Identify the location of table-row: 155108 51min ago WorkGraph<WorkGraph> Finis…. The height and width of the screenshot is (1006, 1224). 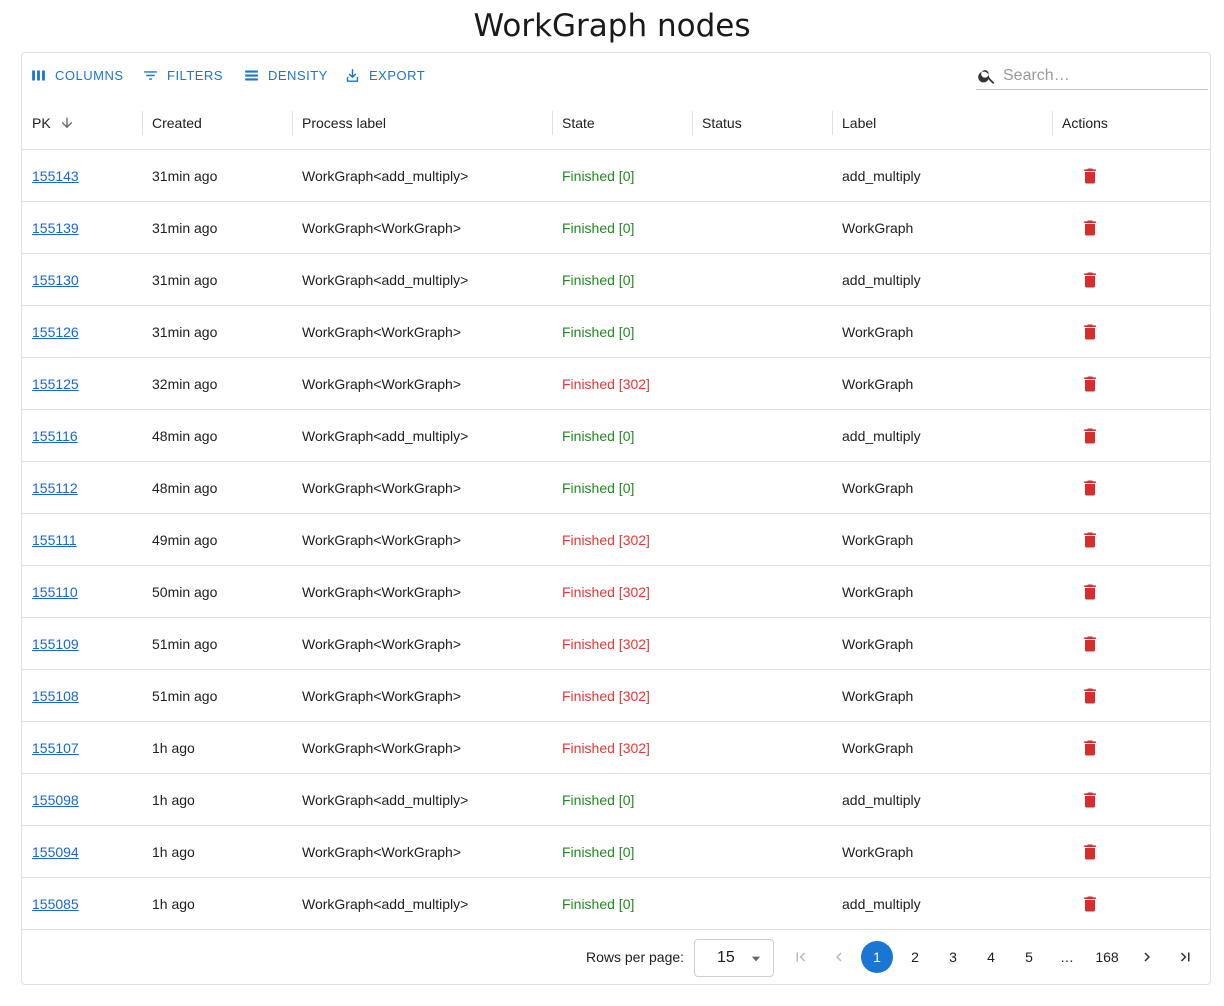
(616, 696).